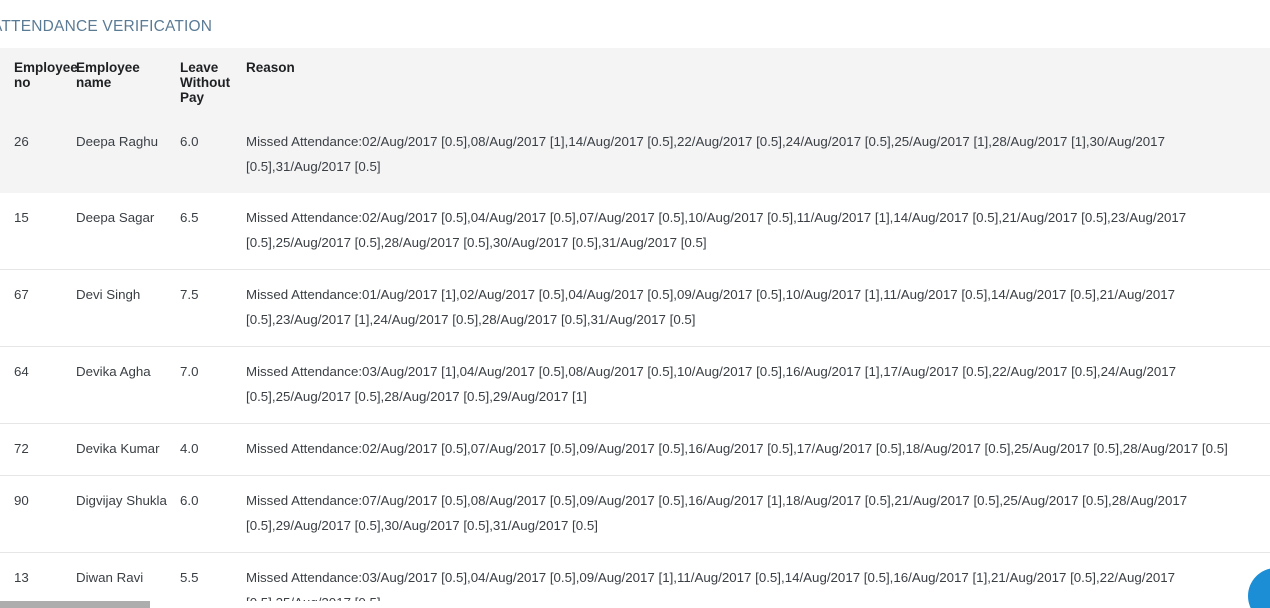 This screenshot has height=608, width=1270. What do you see at coordinates (128, 155) in the screenshot?
I see `cell-employee-name: Deepa Raghu` at bounding box center [128, 155].